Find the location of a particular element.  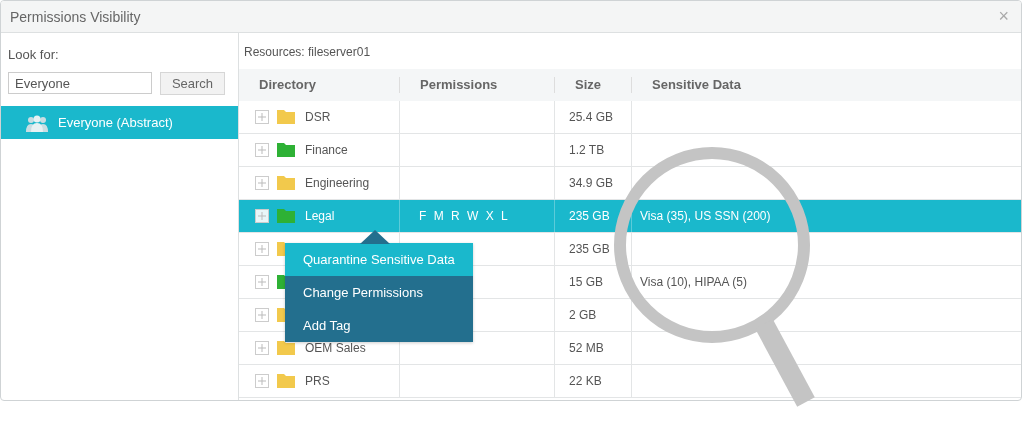

look-for-label: Look for: is located at coordinates (34, 54).